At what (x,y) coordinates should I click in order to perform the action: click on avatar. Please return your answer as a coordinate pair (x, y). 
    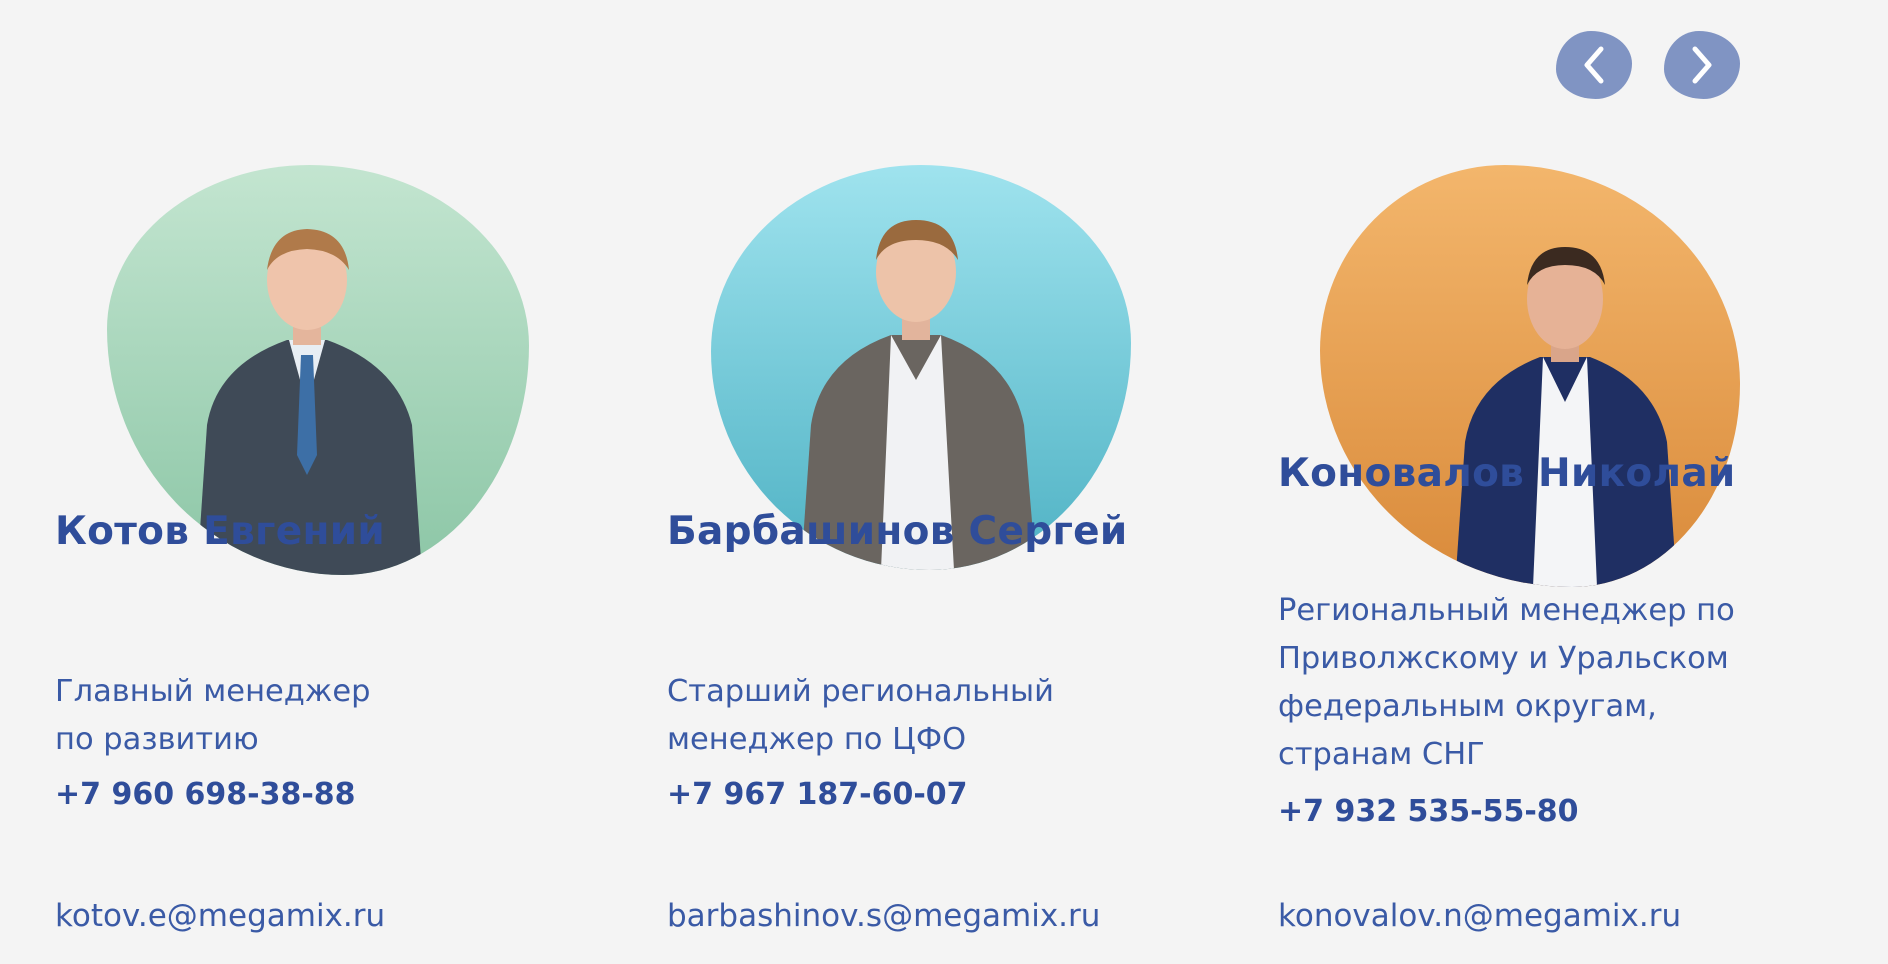
    Looking at the image, I should click on (1530, 376).